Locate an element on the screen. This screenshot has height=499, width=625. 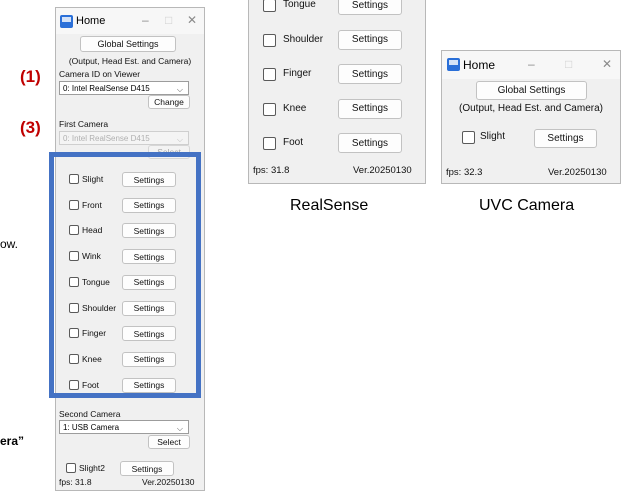
slight-settings-button: Settings is located at coordinates (565, 138).